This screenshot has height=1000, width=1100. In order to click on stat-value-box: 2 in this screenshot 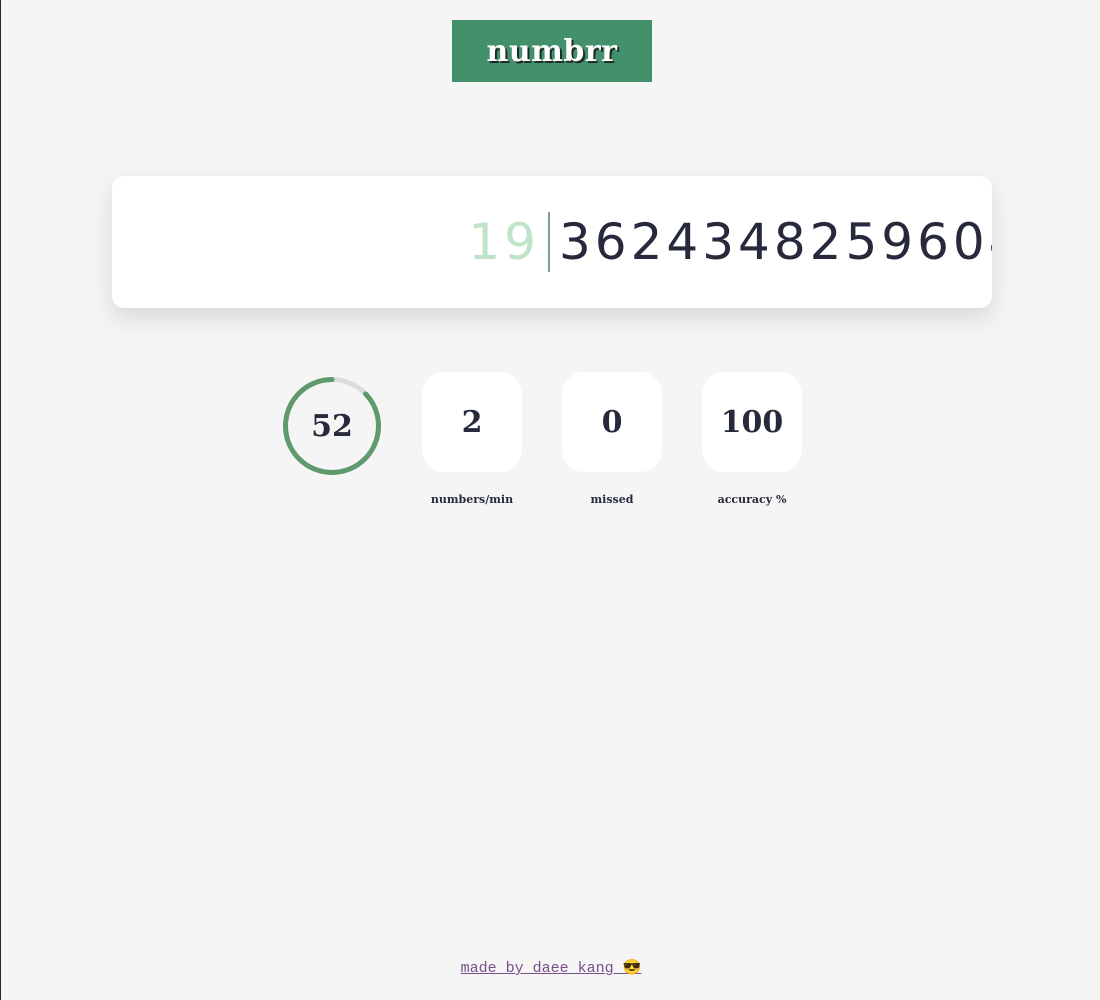, I will do `click(472, 422)`.